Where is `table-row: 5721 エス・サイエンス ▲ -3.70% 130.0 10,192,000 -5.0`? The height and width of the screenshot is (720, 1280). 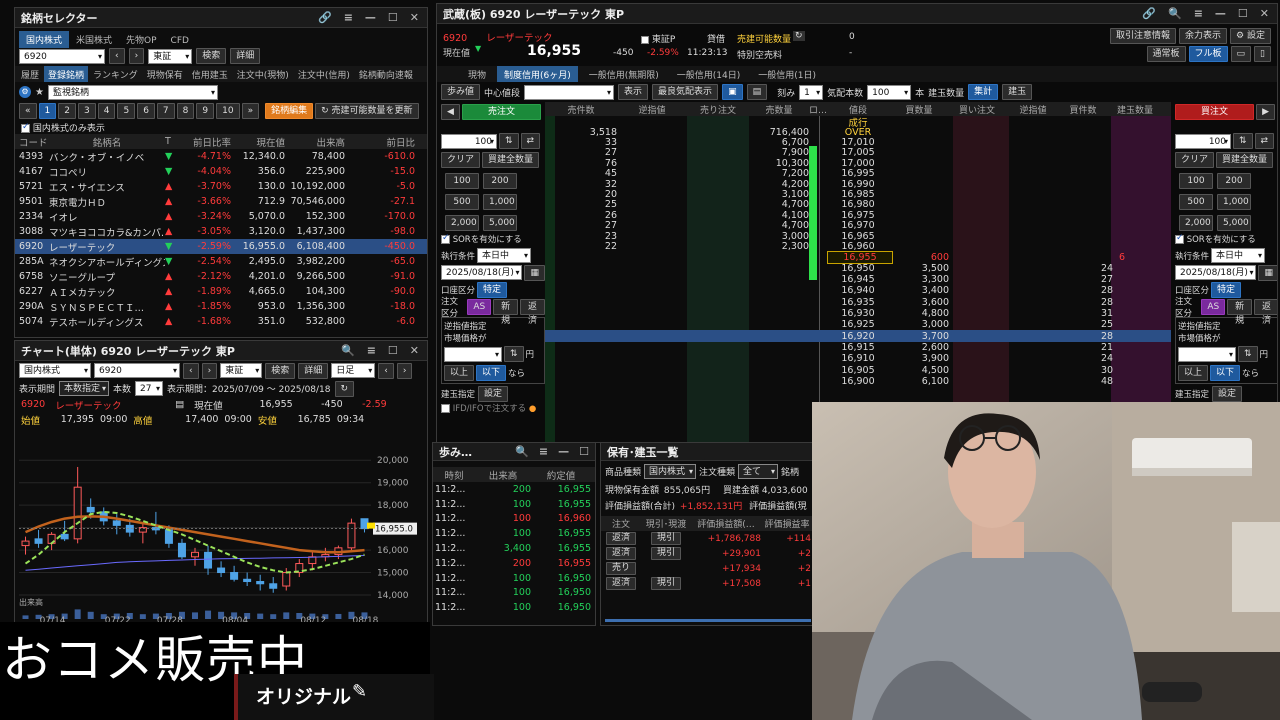 table-row: 5721 エス・サイエンス ▲ -3.70% 130.0 10,192,000 -5.0 is located at coordinates (221, 186).